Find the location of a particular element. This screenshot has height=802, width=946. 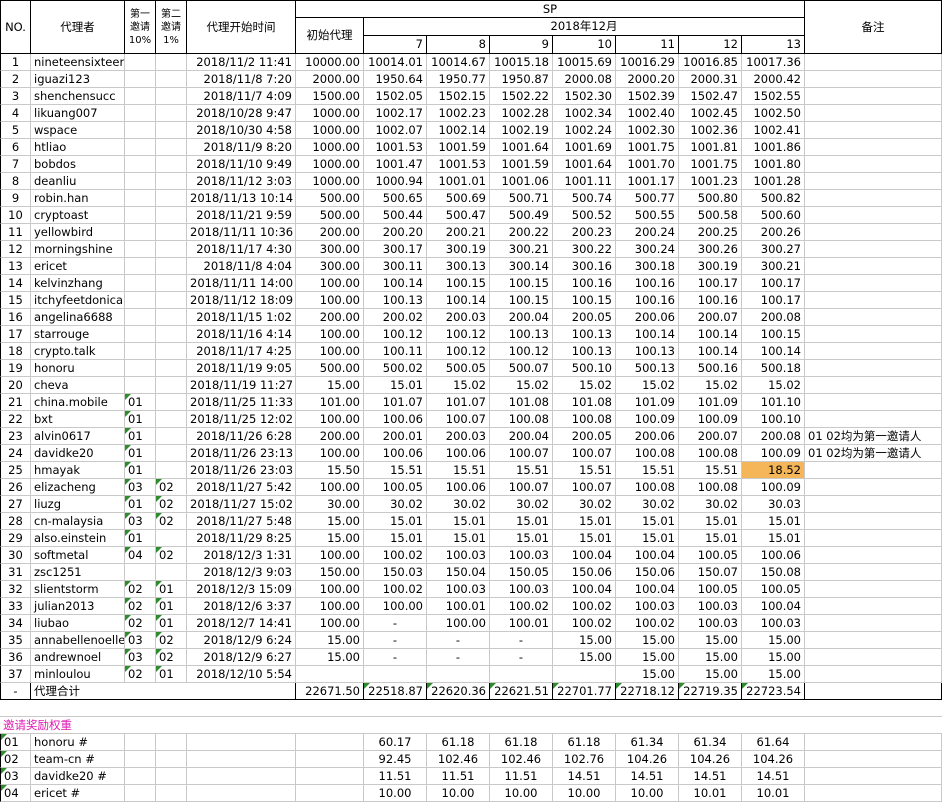

sp-day-7: 200.20 is located at coordinates (395, 232).